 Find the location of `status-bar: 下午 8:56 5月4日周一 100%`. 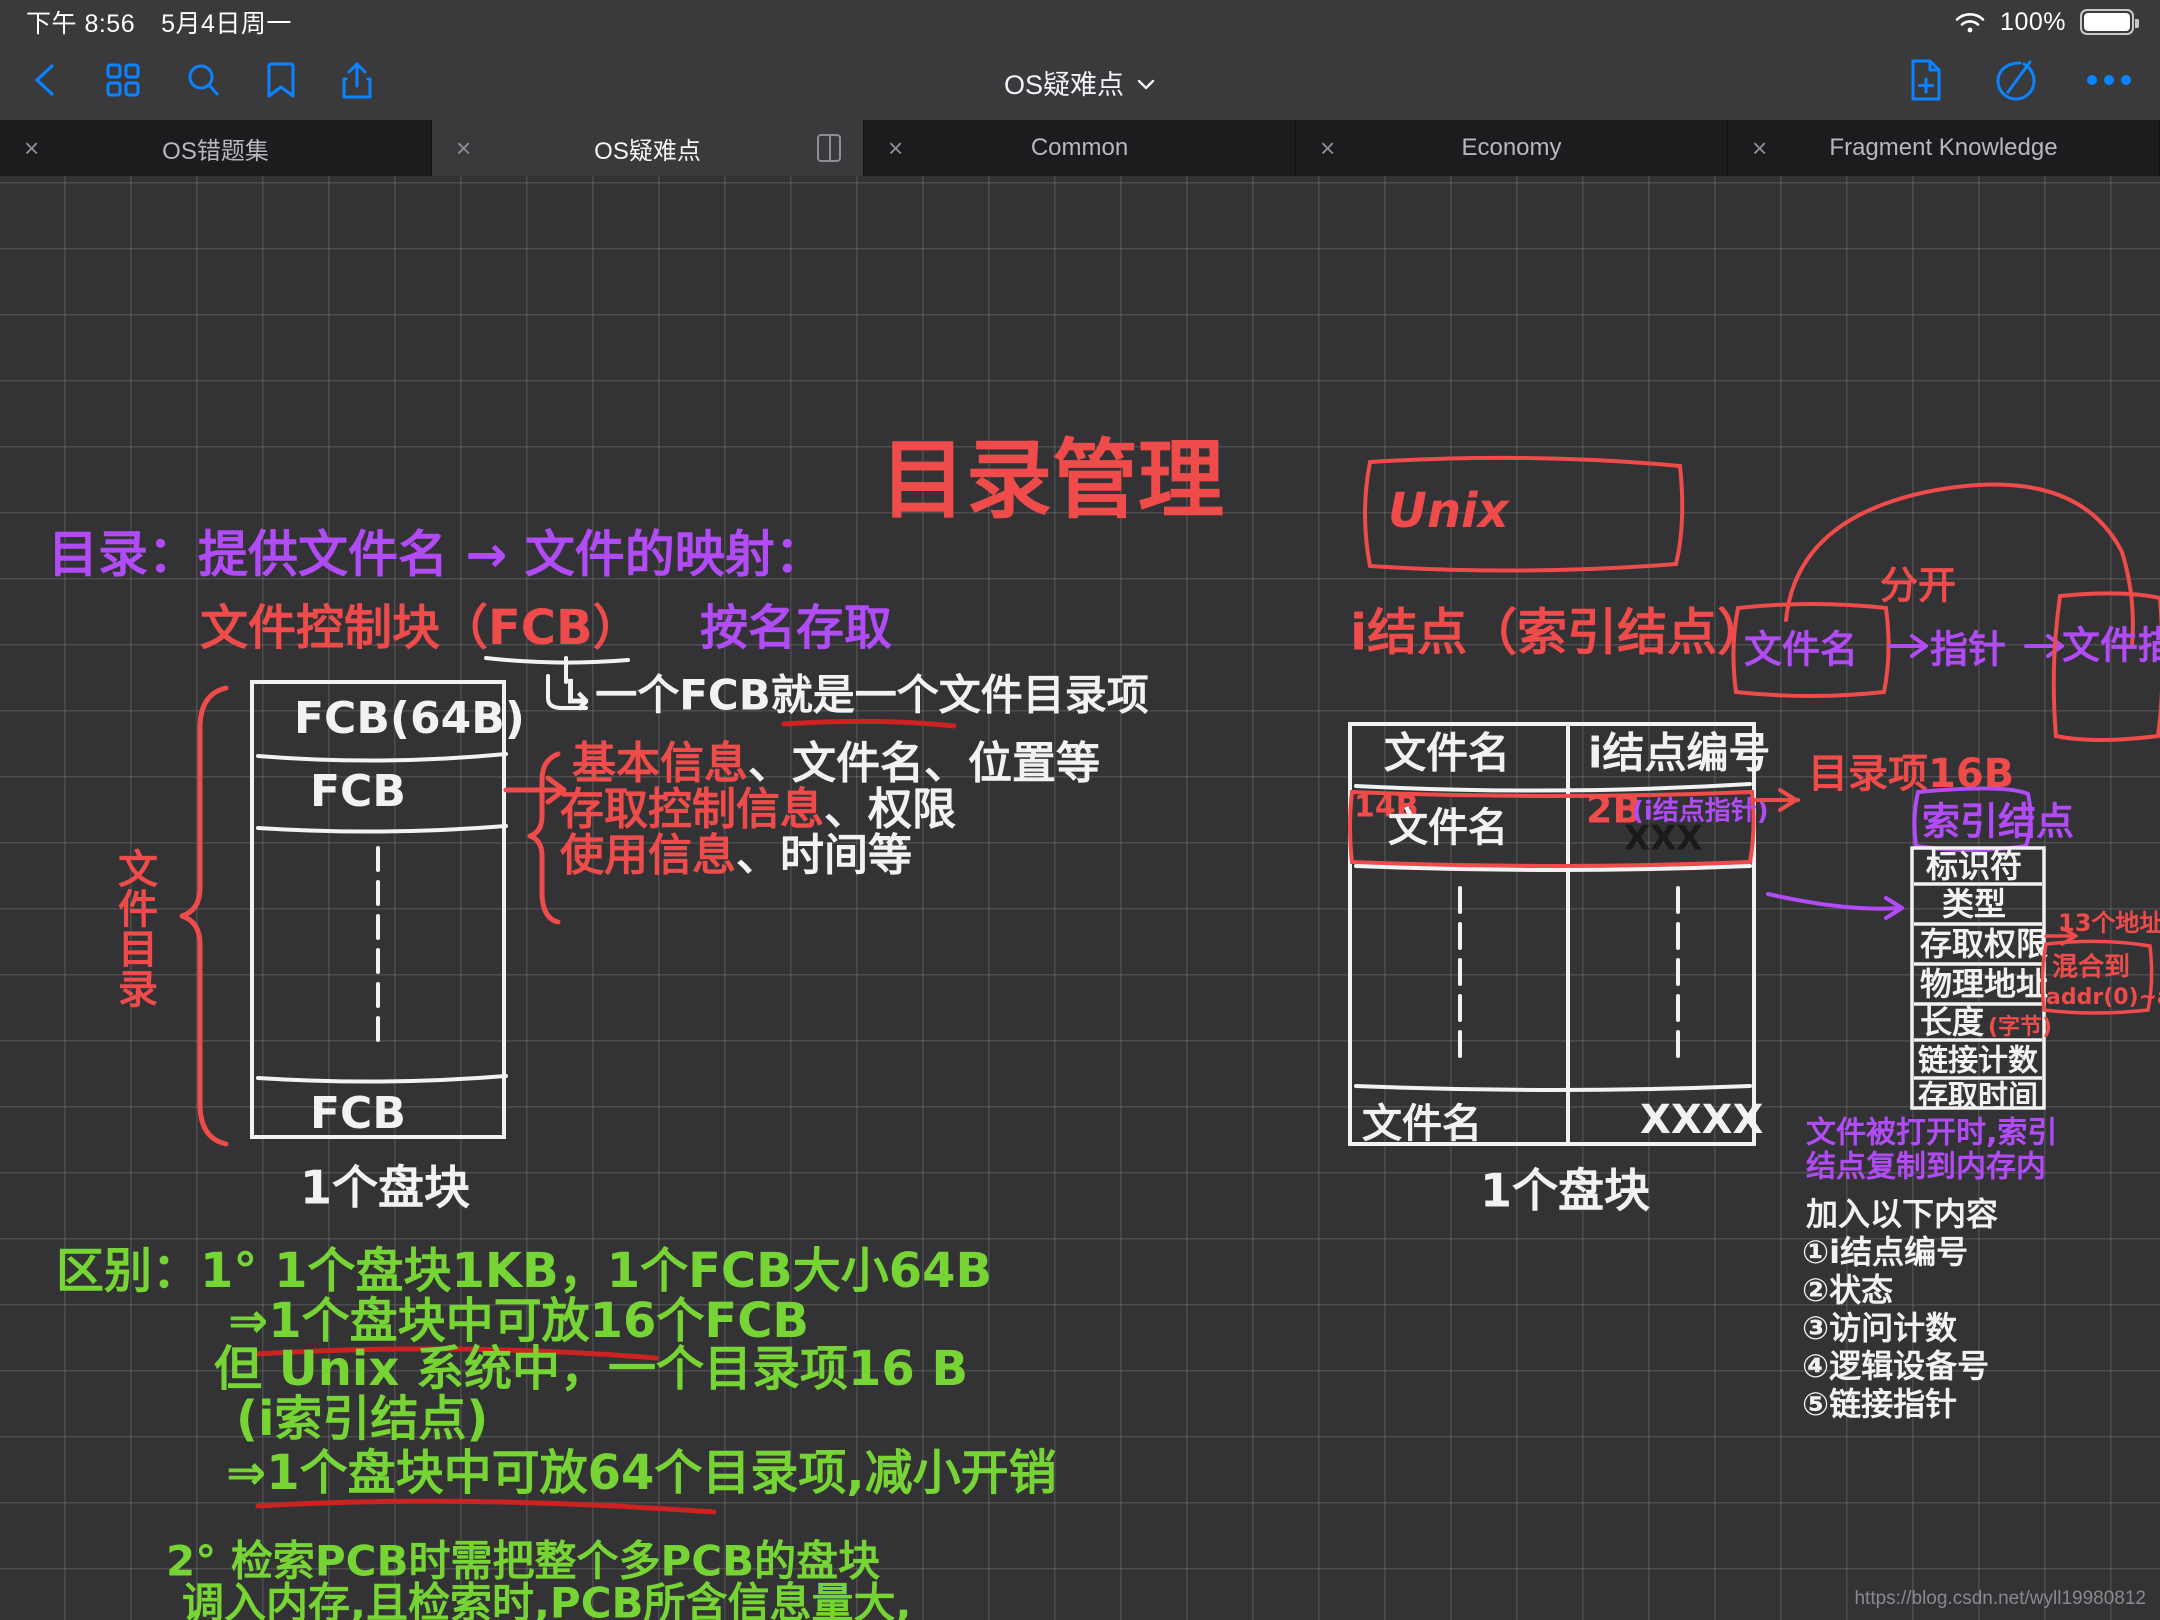

status-bar: 下午 8:56 5月4日周一 100% is located at coordinates (1080, 22).